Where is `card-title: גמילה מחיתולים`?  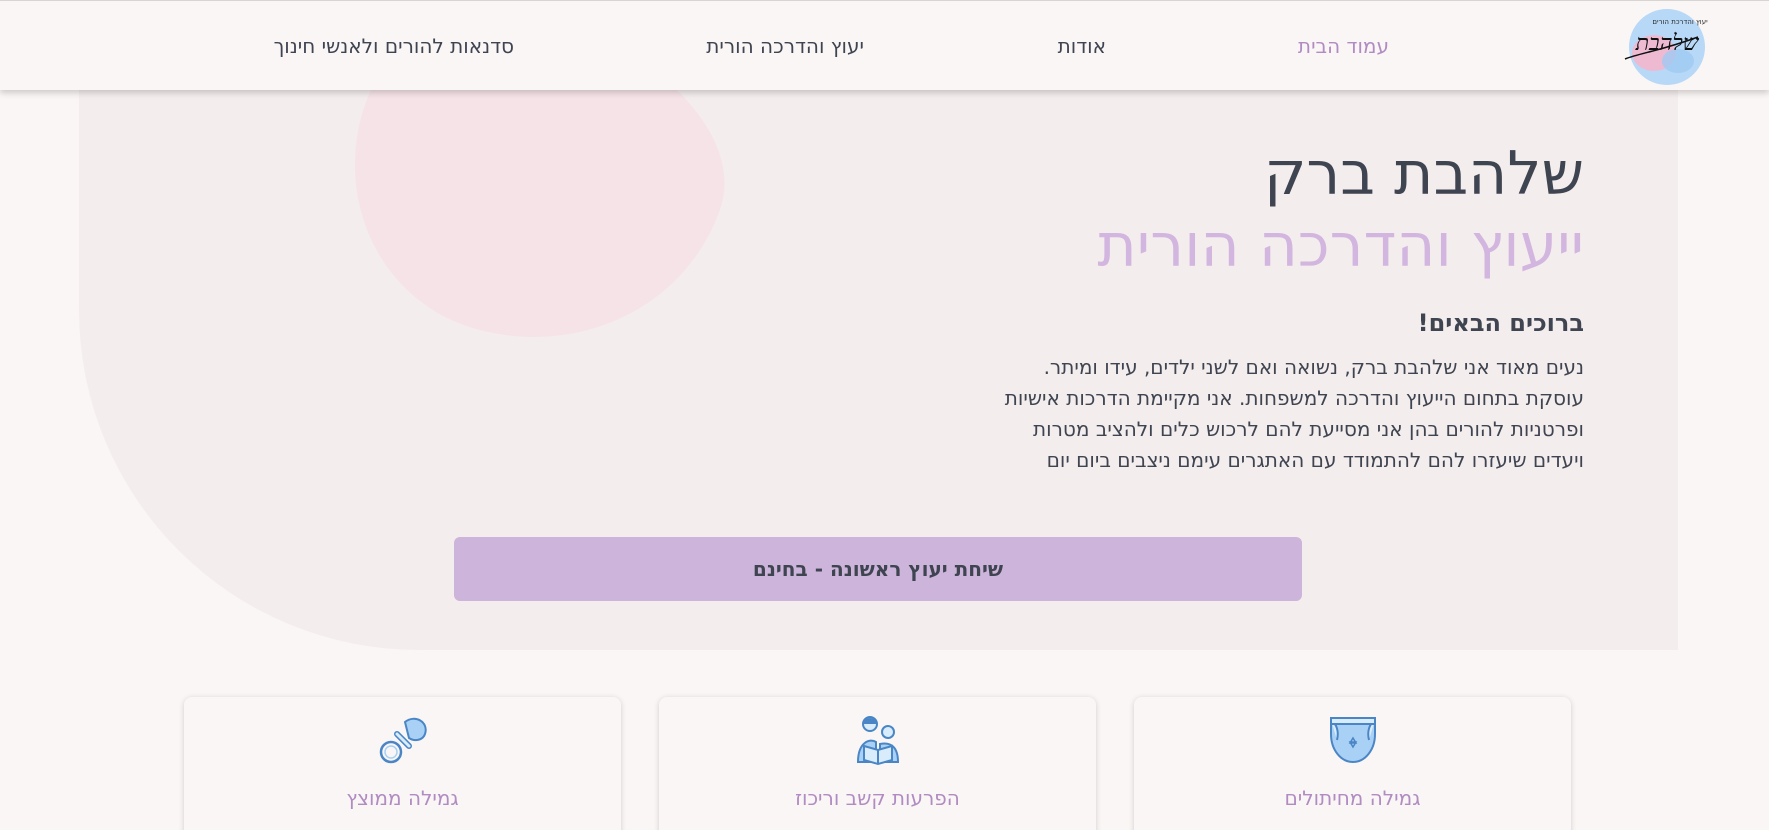
card-title: גמילה מחיתולים is located at coordinates (1352, 798).